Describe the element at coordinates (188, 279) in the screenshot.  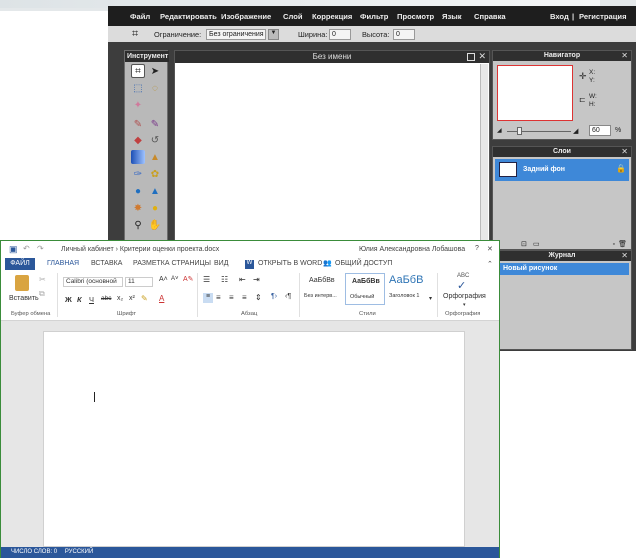
I see `clear-format-icon: A✎` at that location.